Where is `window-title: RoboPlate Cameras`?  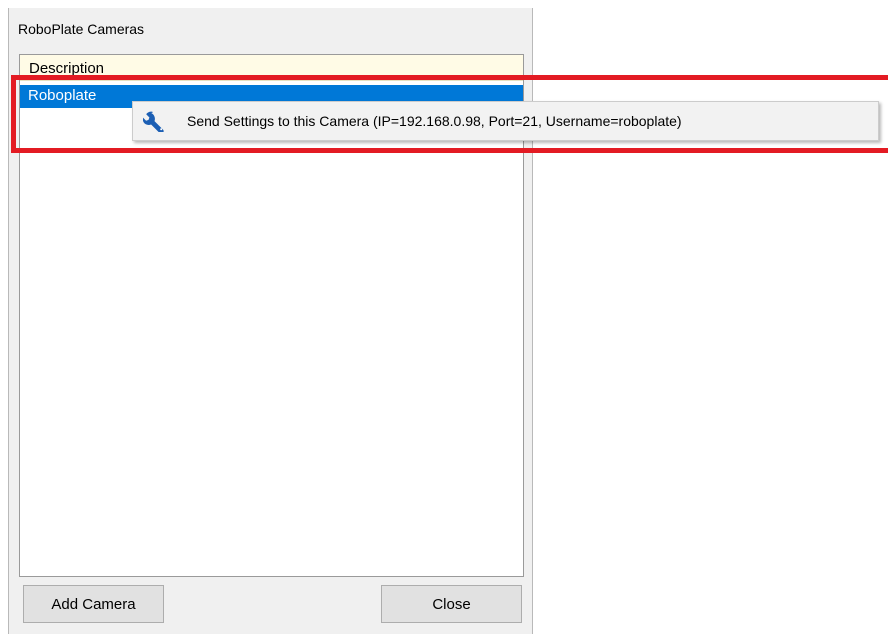
window-title: RoboPlate Cameras is located at coordinates (81, 29).